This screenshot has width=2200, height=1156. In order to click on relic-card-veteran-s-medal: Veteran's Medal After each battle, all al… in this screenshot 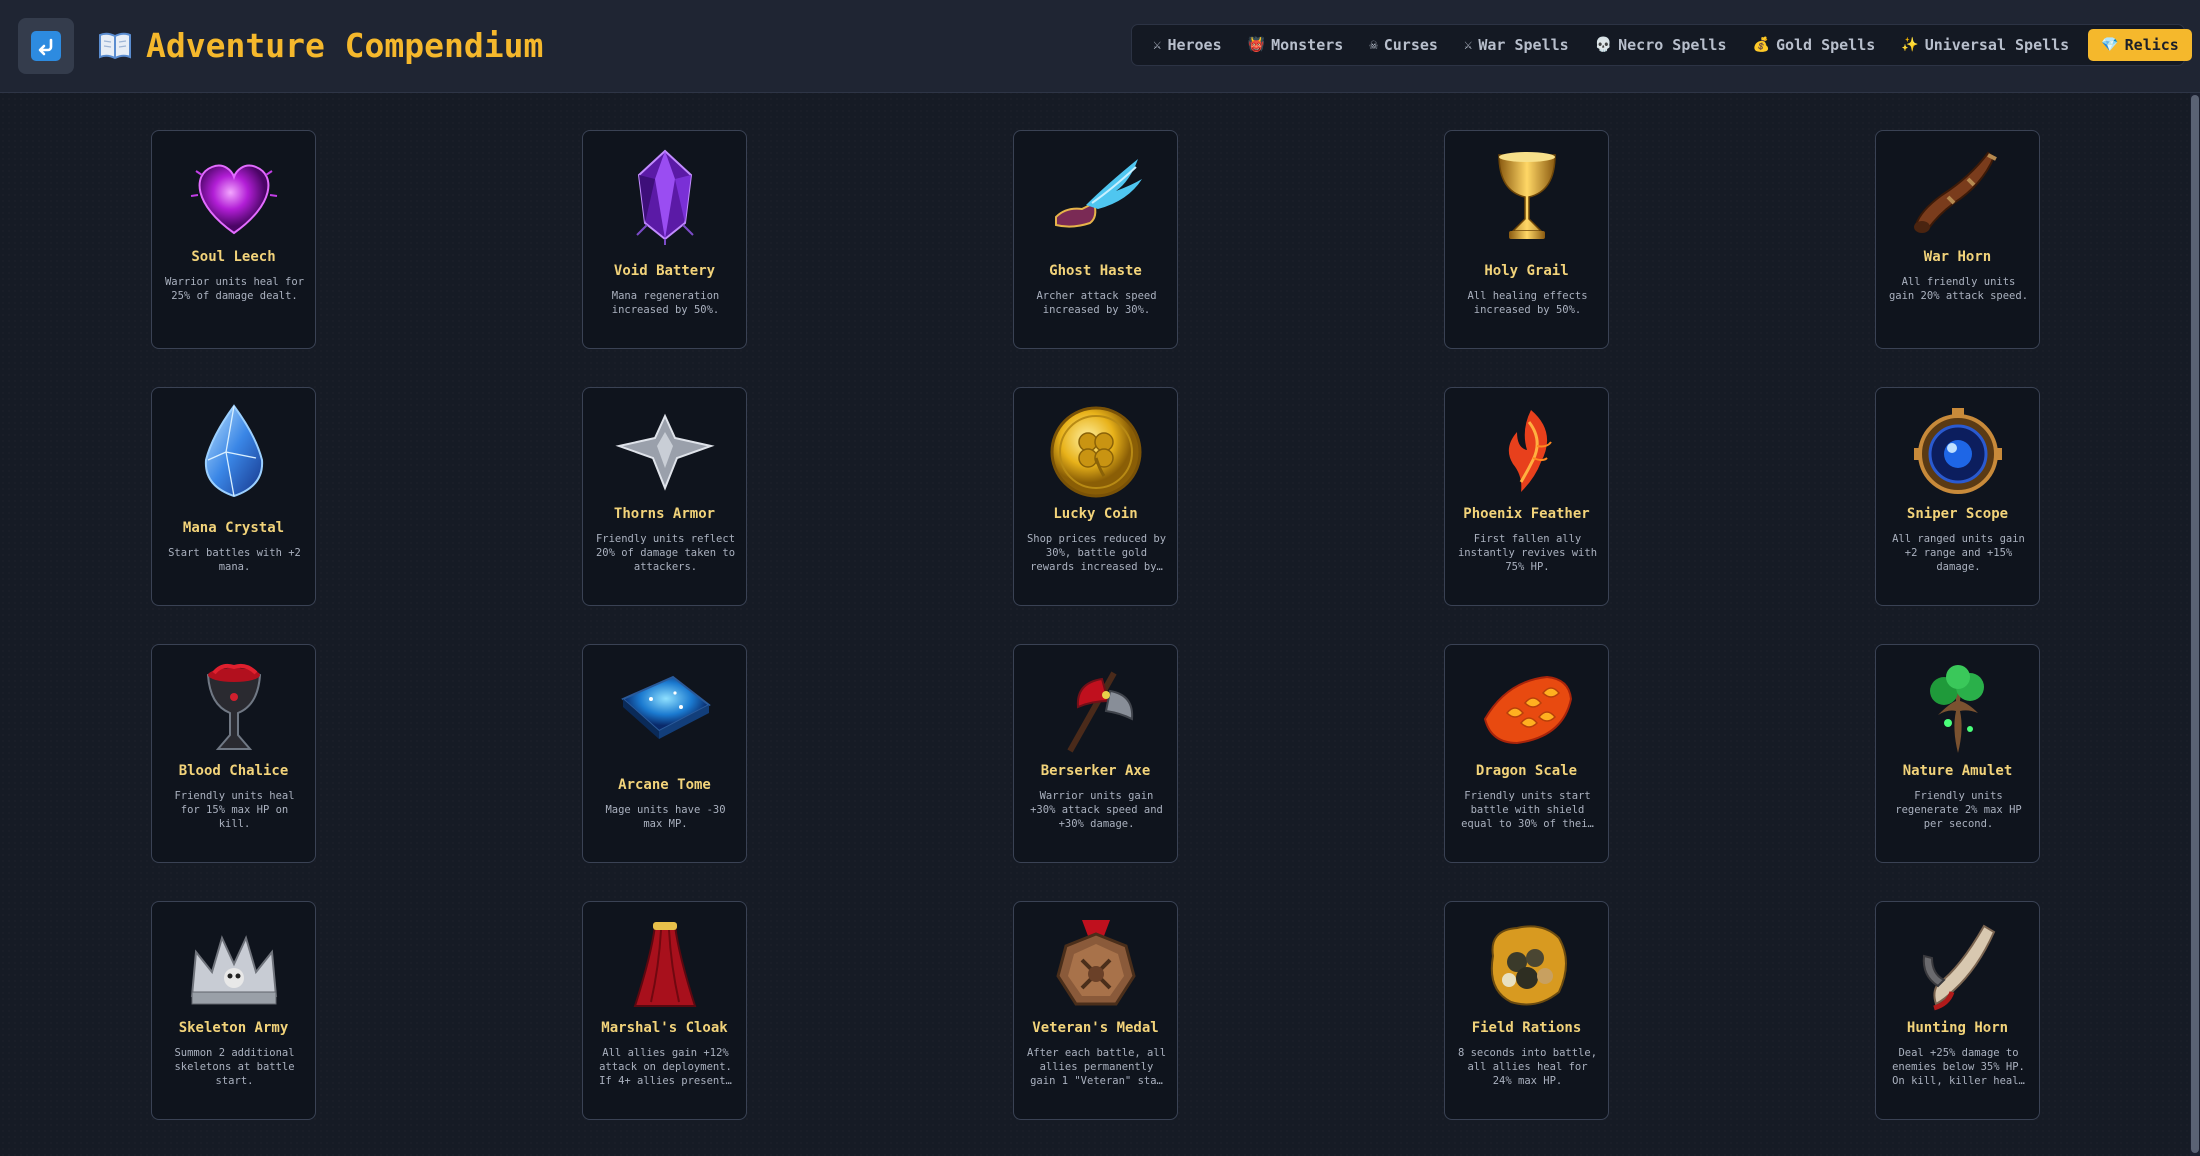, I will do `click(1095, 1010)`.